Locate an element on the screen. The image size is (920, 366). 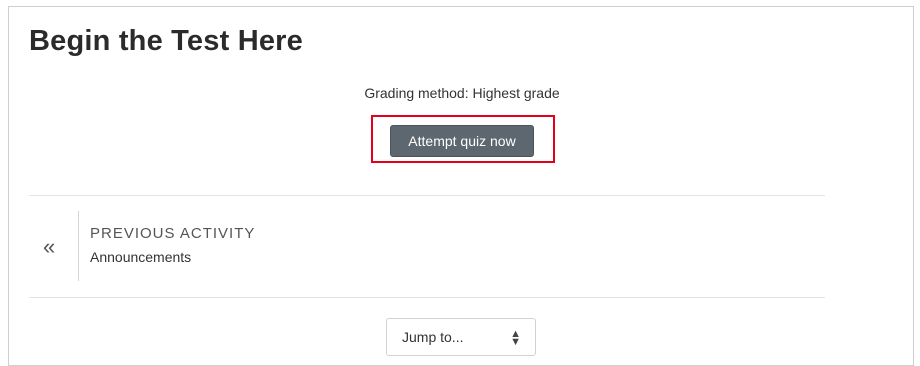
previous-activity-heading: PREVIOUS ACTIVITY is located at coordinates (173, 233).